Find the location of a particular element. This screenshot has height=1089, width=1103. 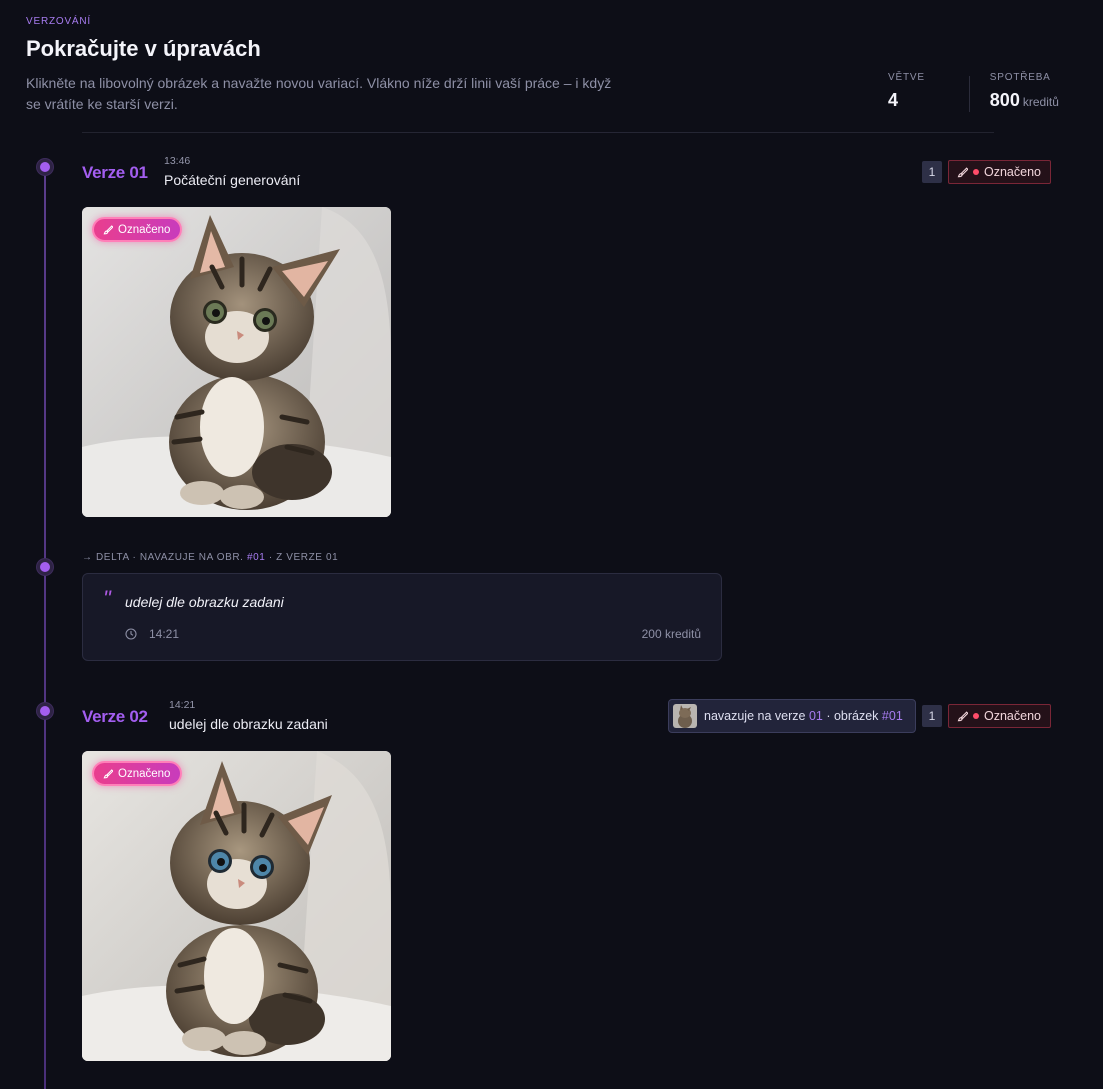

version-time: 14:21 is located at coordinates (182, 705).